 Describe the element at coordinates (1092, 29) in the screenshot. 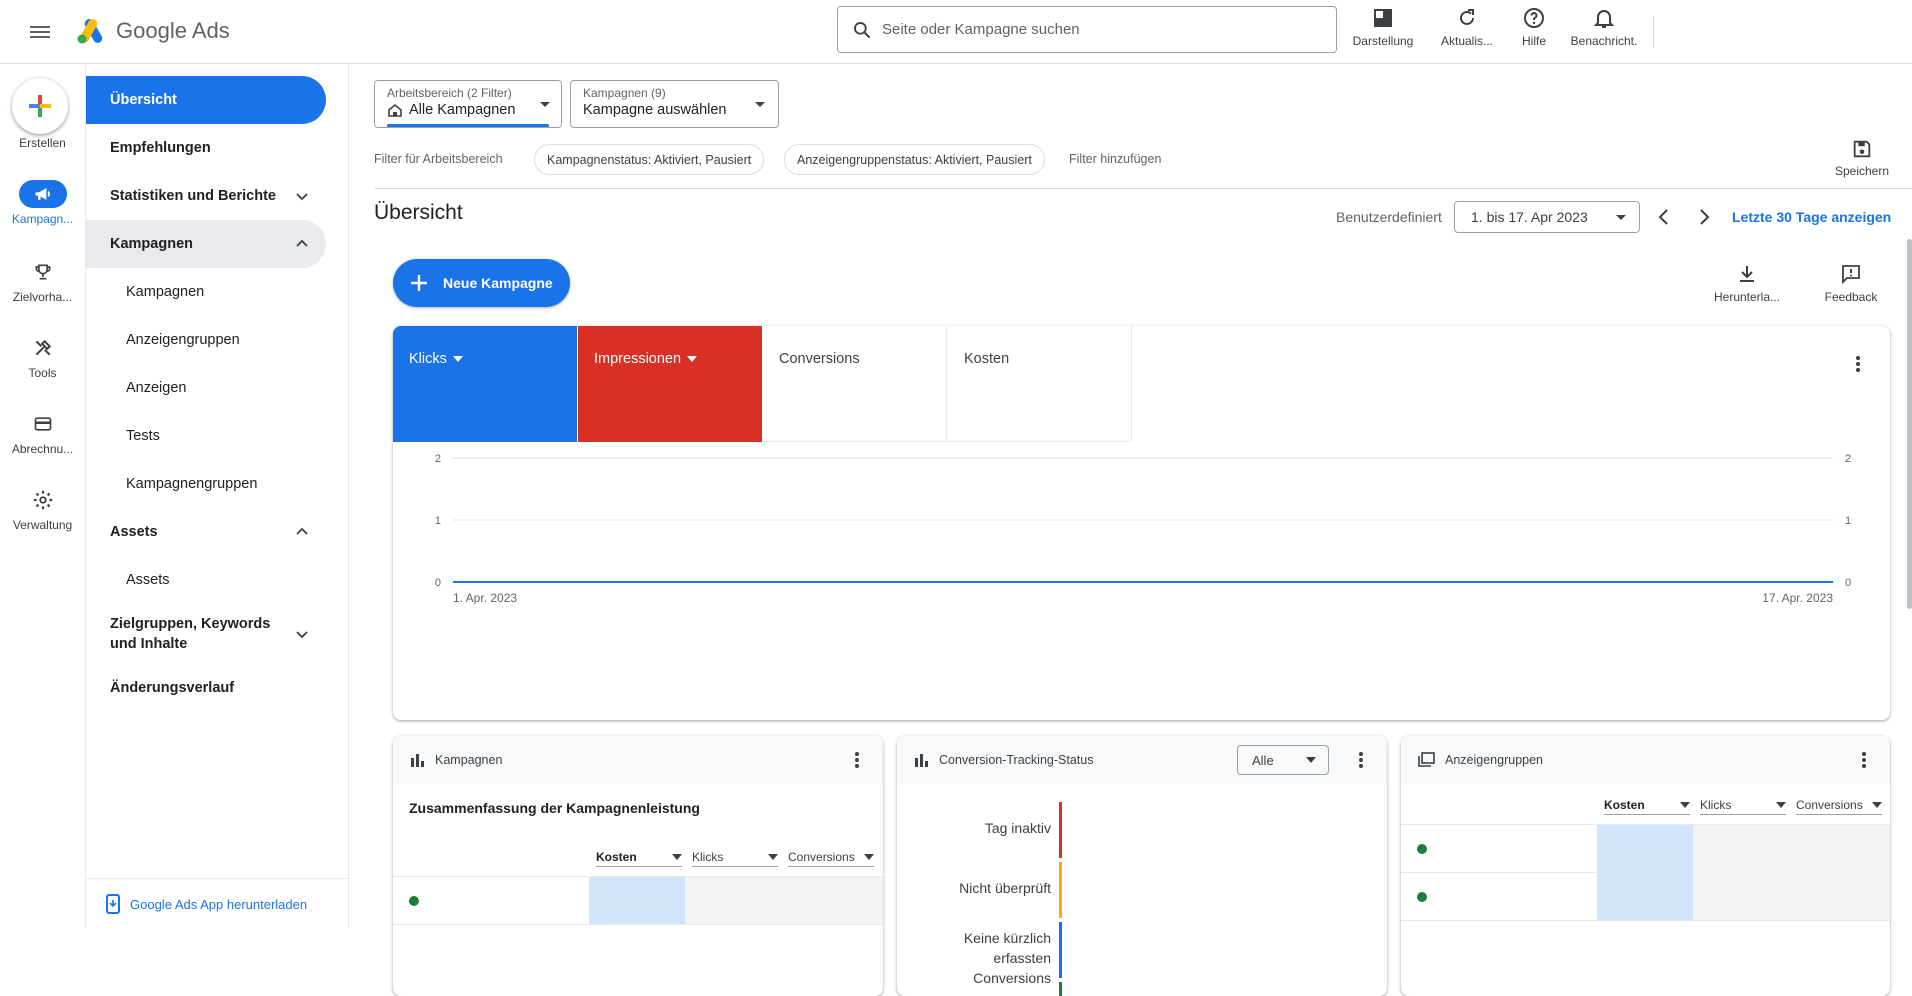

I see `search-input` at that location.